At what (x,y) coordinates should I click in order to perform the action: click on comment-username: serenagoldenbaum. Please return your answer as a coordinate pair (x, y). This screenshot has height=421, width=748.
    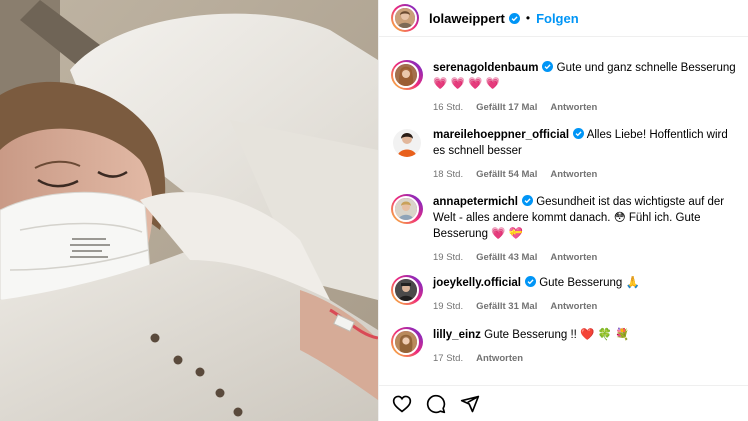
    Looking at the image, I should click on (485, 68).